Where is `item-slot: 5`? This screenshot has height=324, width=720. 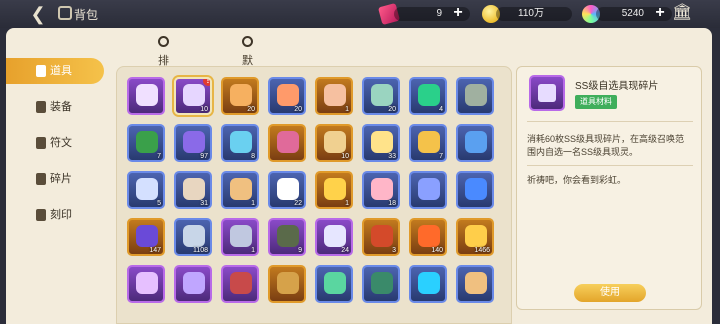
item-slot: 5 is located at coordinates (146, 190).